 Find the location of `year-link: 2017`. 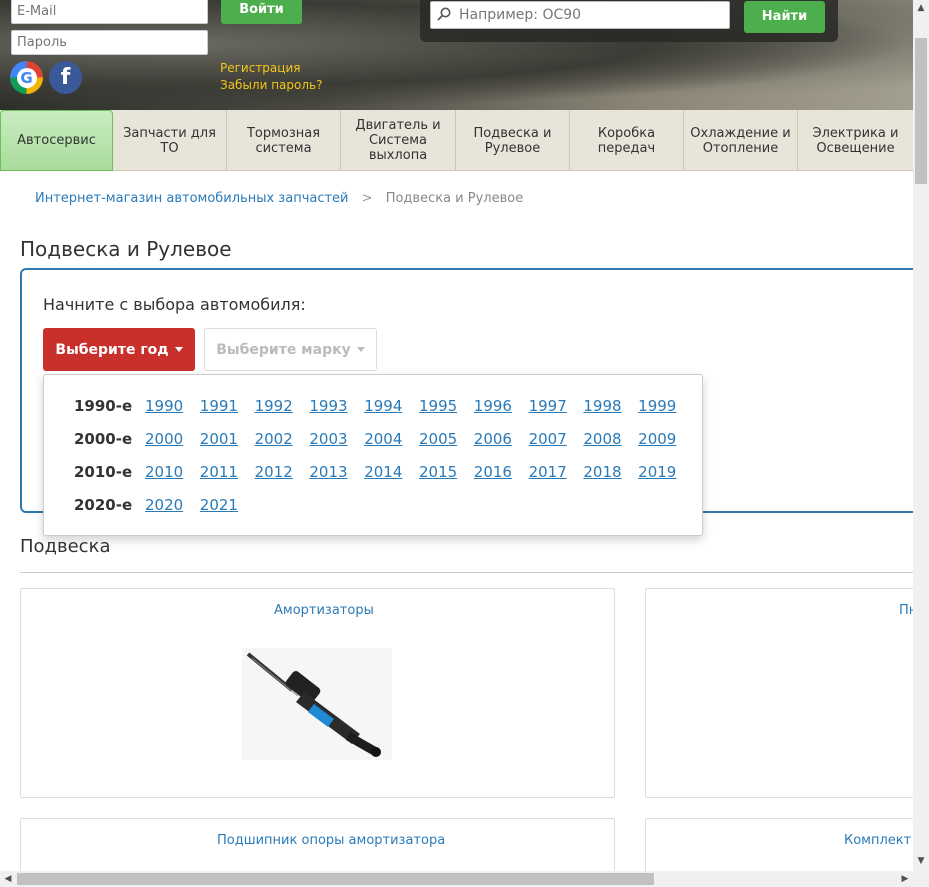

year-link: 2017 is located at coordinates (556, 472).